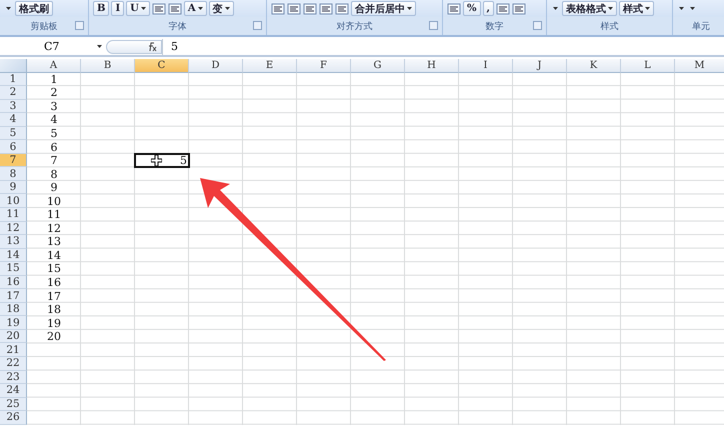  Describe the element at coordinates (488, 8) in the screenshot. I see `toolbar-button: ,` at that location.